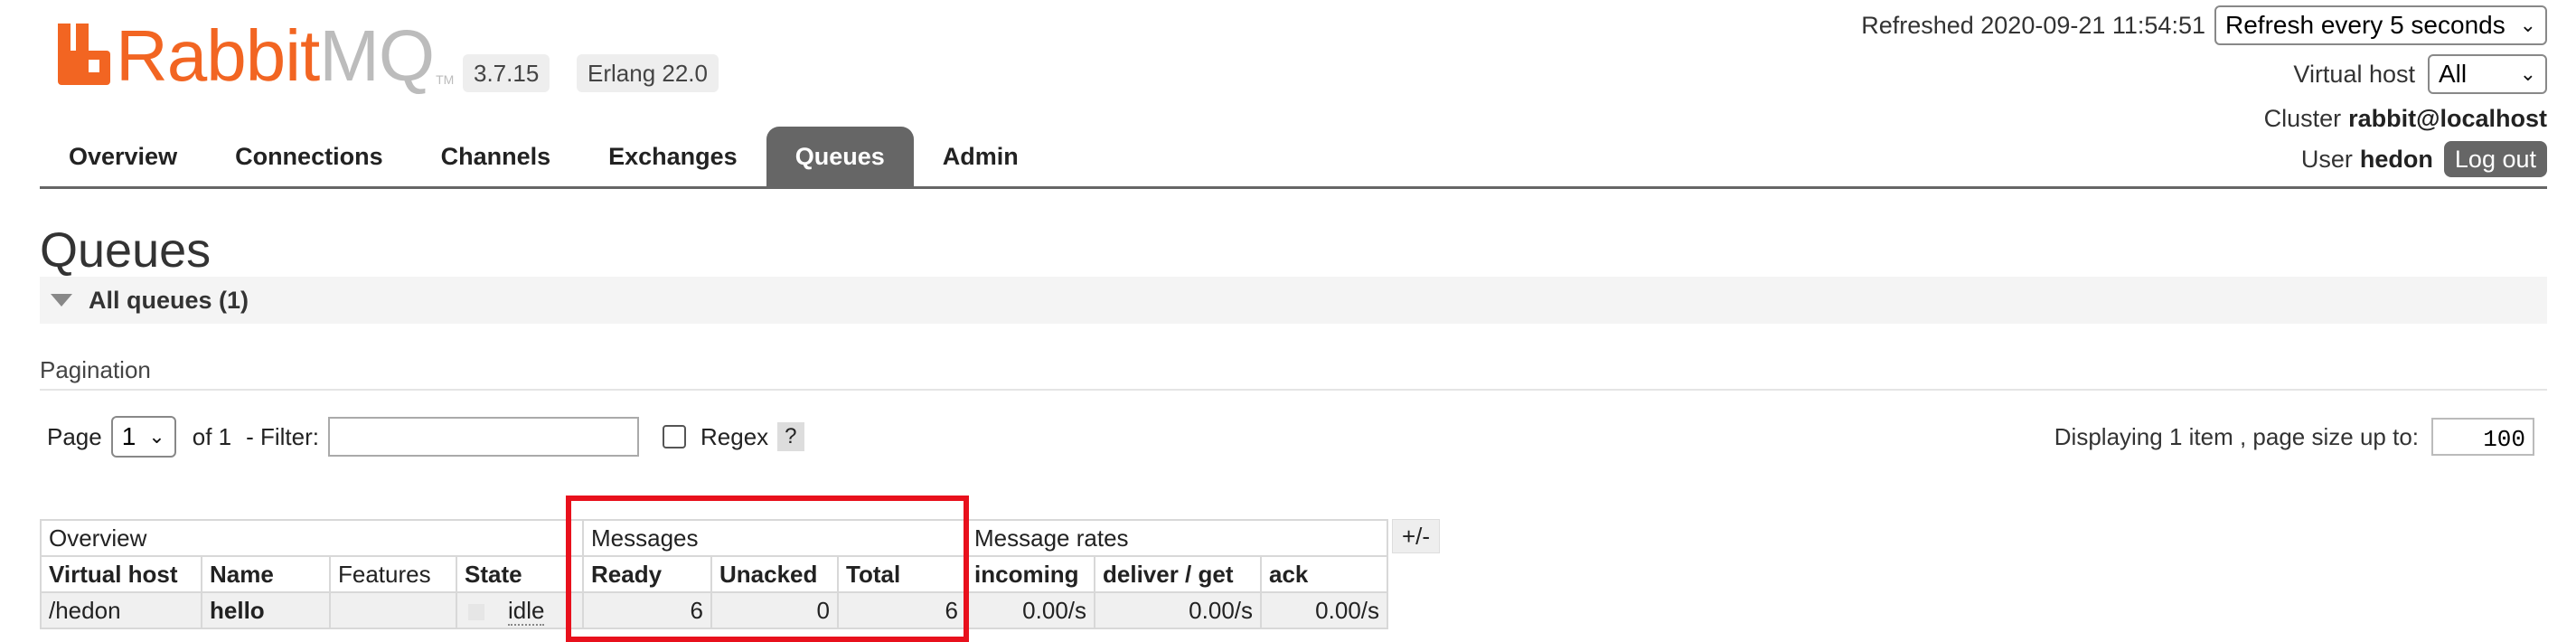  I want to click on column-header-state: State, so click(520, 574).